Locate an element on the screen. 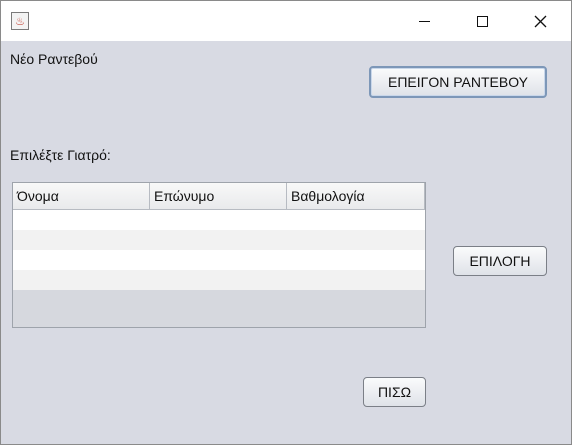  select-doctor-button: ΕΠΙΛΟΓΗ is located at coordinates (500, 261).